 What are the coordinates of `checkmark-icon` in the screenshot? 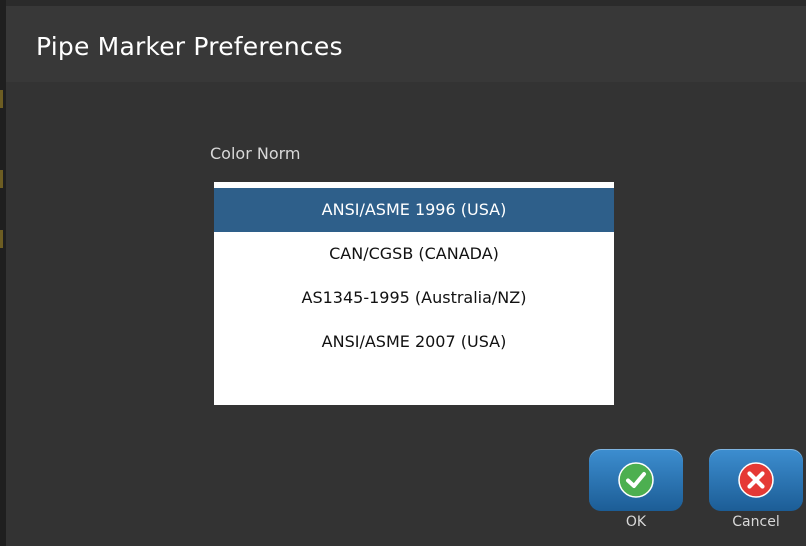 It's located at (636, 480).